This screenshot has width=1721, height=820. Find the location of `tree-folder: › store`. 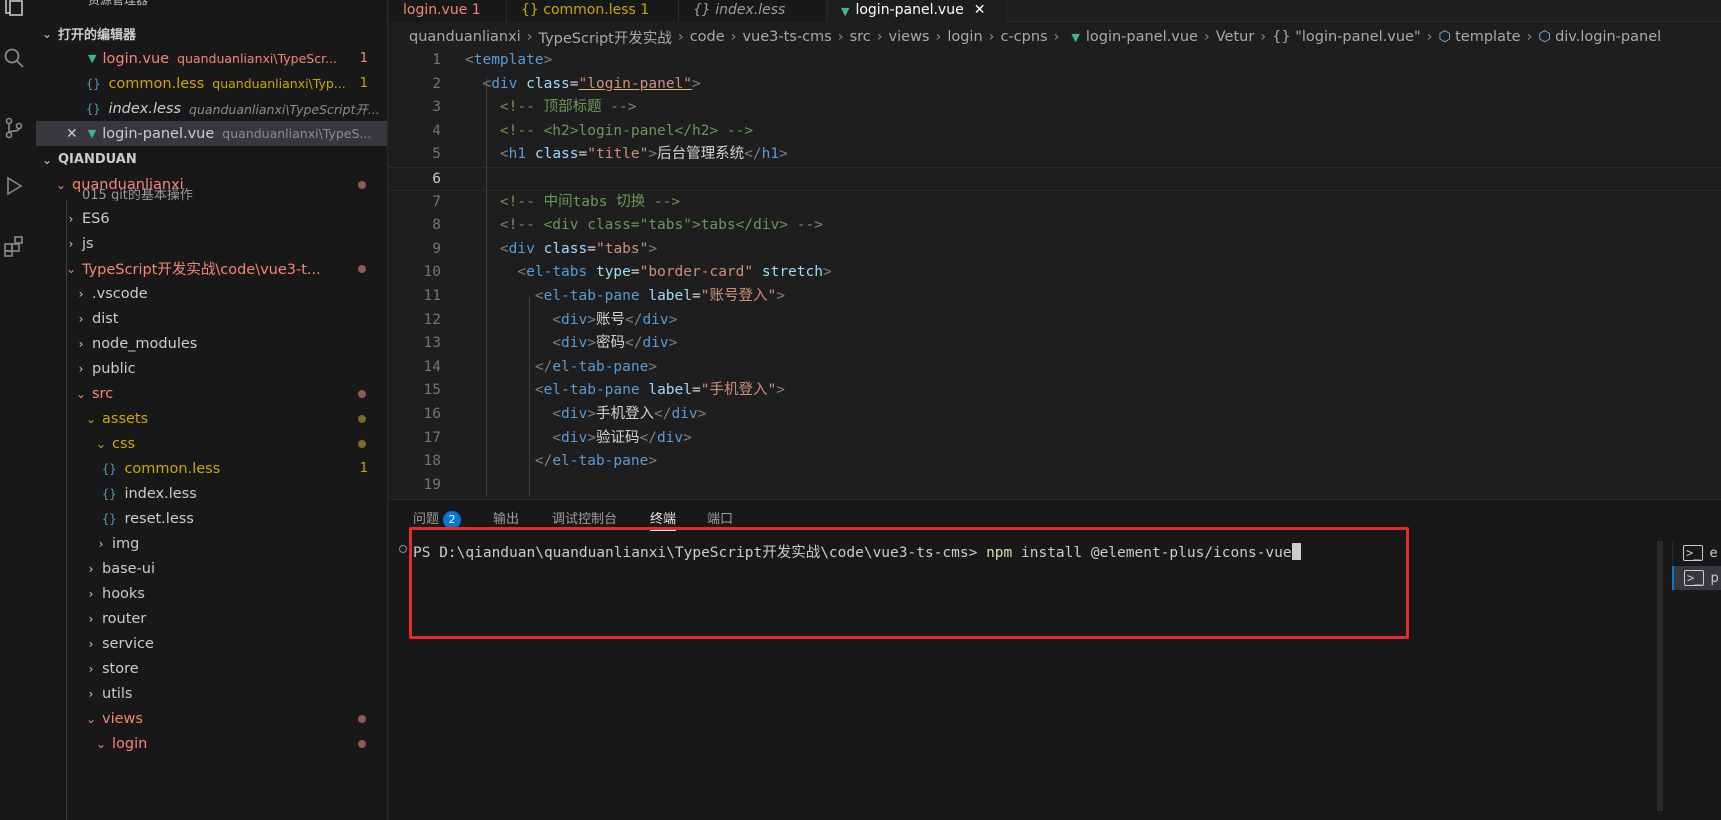

tree-folder: › store is located at coordinates (211, 668).